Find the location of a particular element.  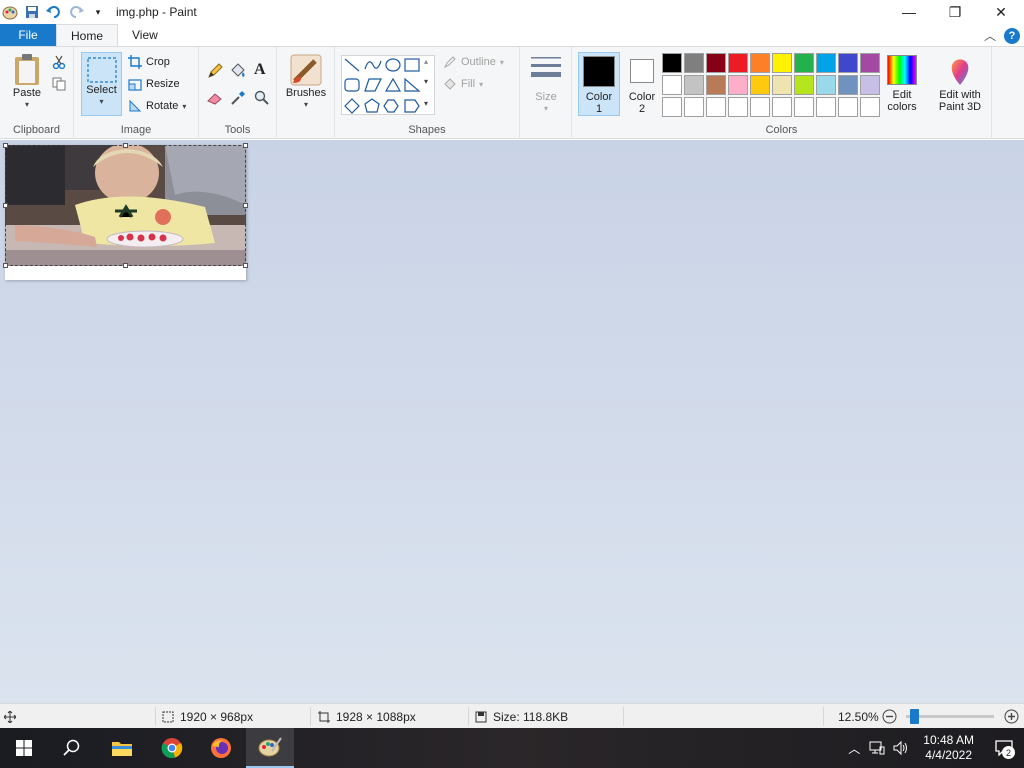

taskbar-clock: 10:48 AM 4/4/2022 is located at coordinates (948, 748).